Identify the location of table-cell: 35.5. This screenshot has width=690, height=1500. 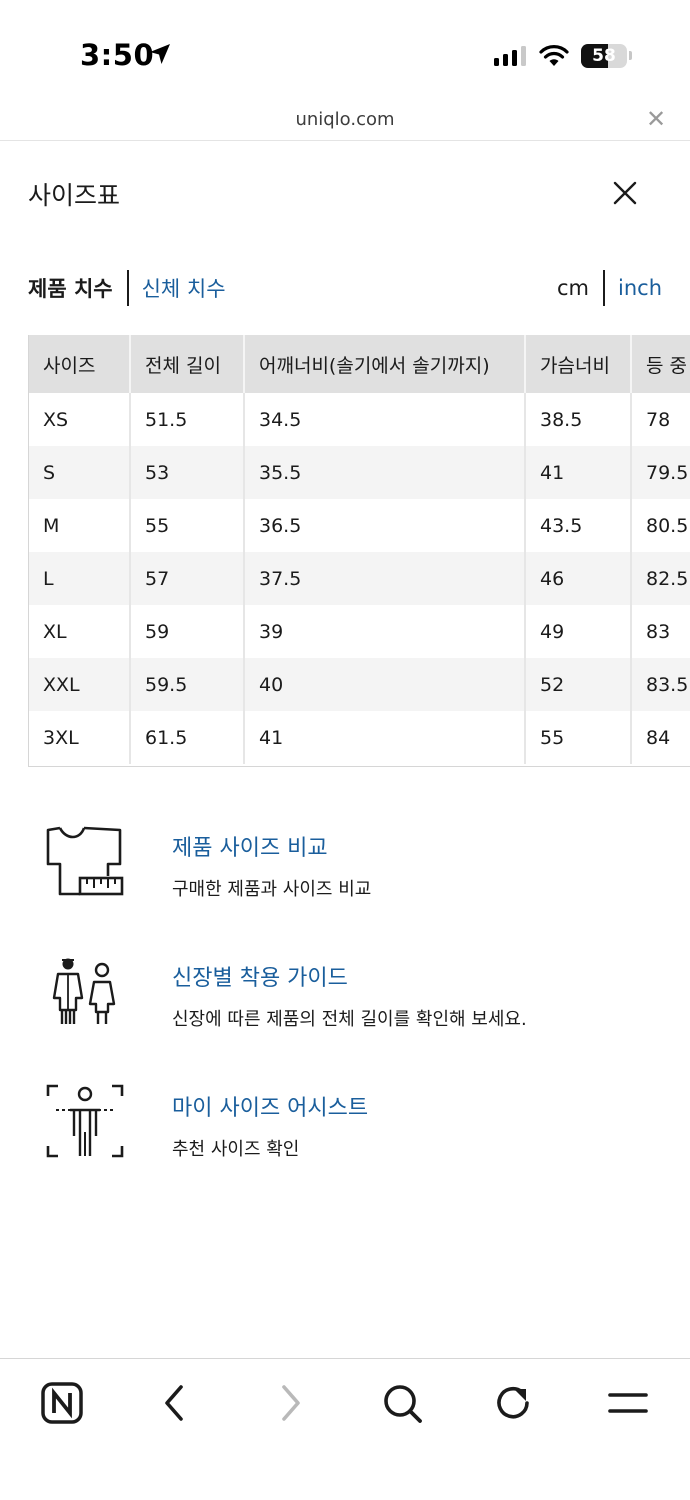
(384, 472).